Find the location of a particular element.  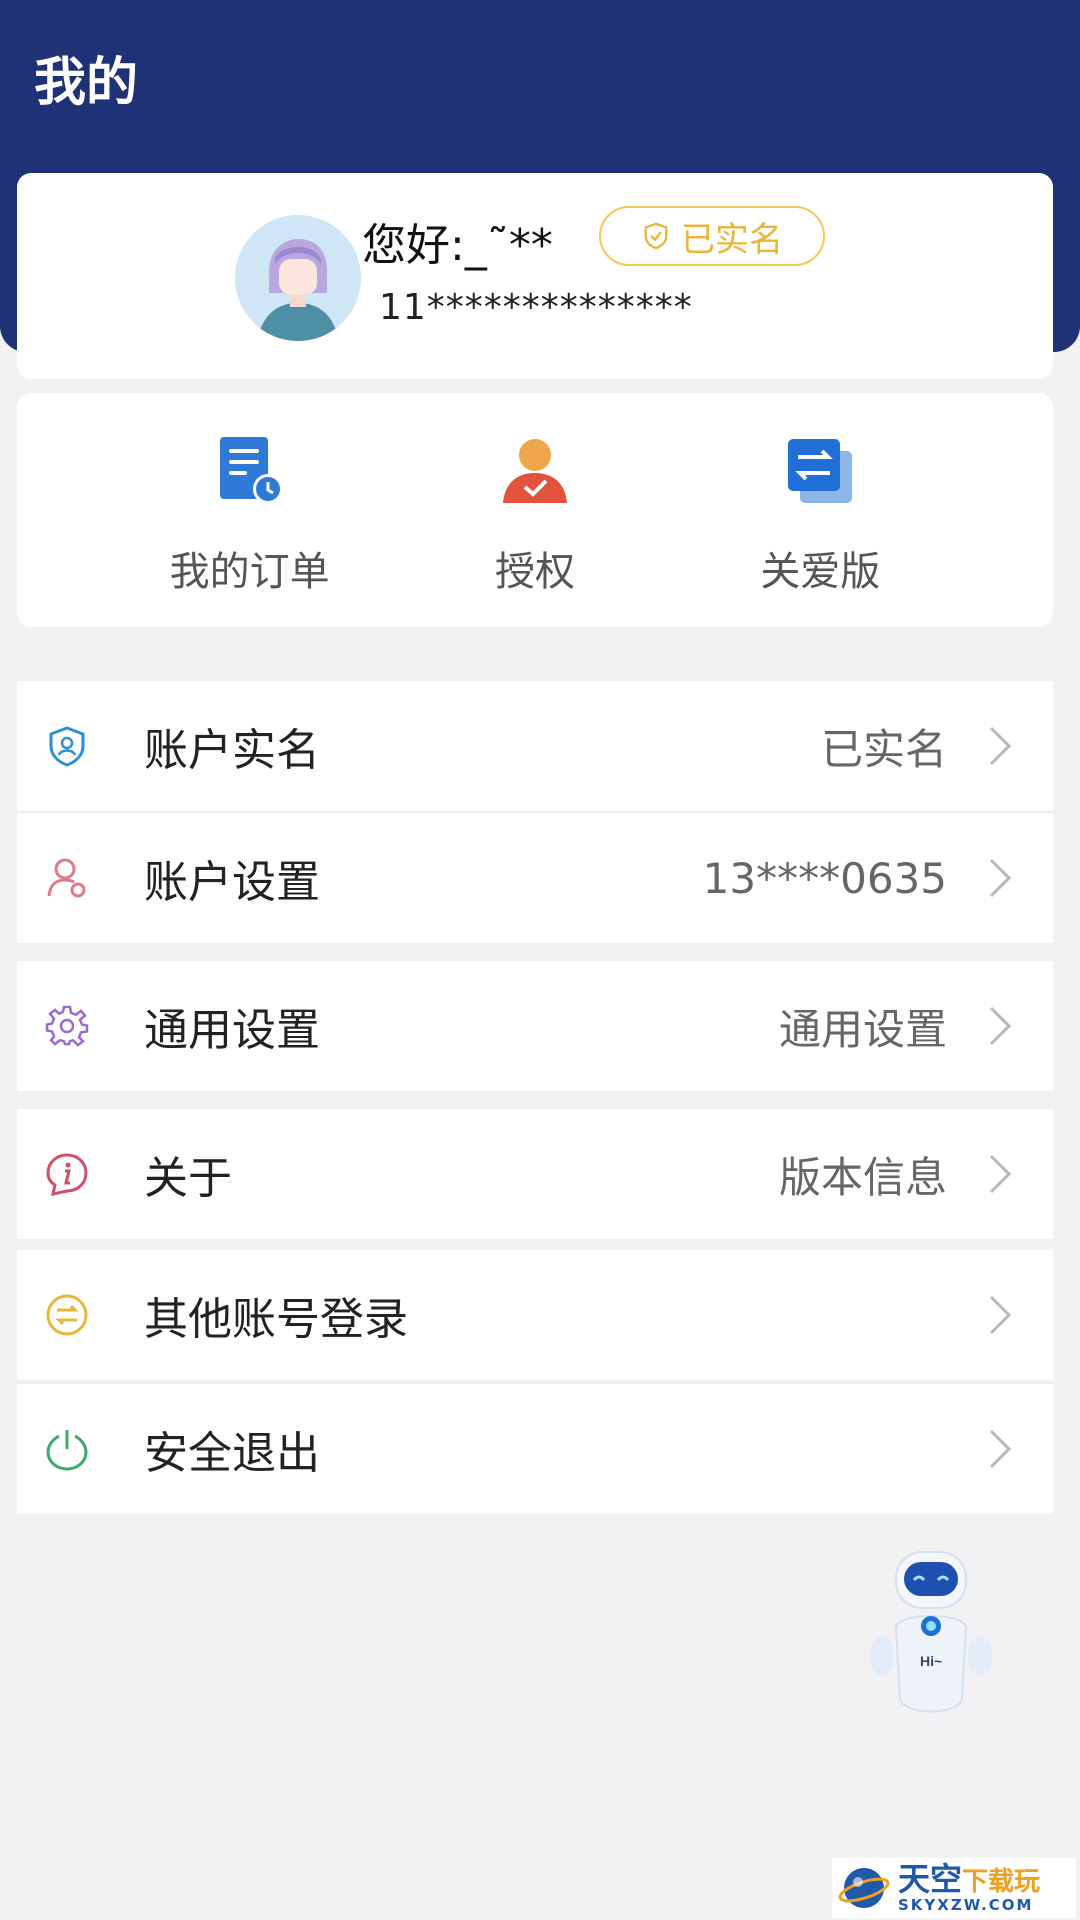

greeting-text: 您好:_˜** is located at coordinates (457, 245).